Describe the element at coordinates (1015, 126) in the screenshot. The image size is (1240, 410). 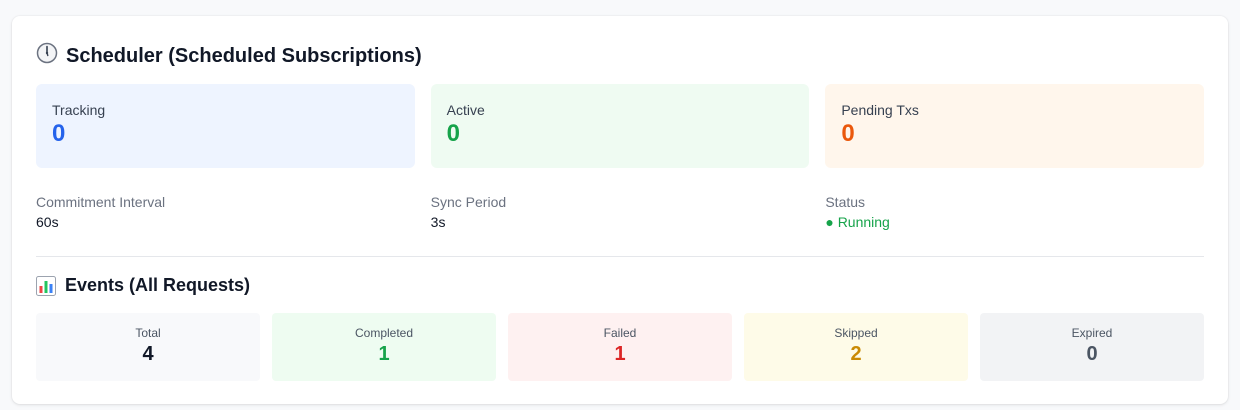
I see `stat-pending-txs: Pending Txs 0` at that location.